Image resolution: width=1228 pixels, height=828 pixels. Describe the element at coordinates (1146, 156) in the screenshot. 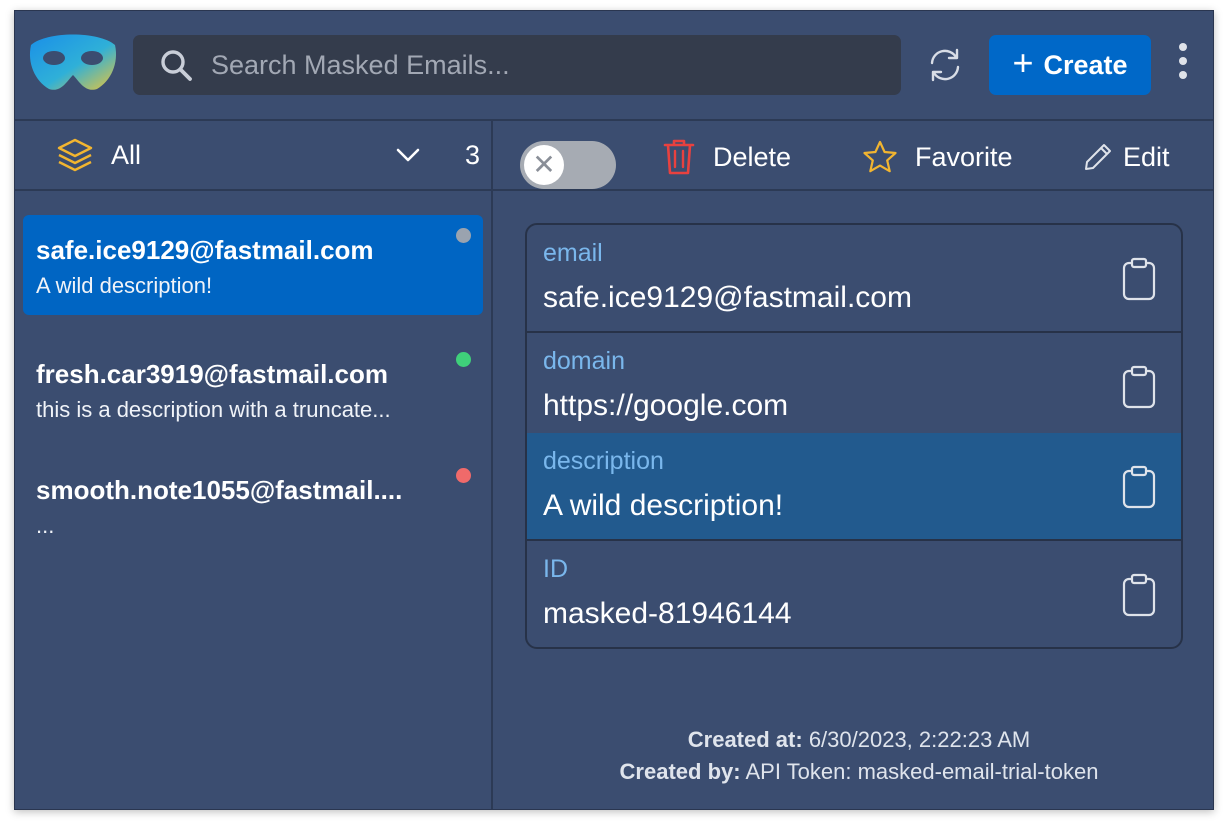

I see `edit-button-label: Edit` at that location.